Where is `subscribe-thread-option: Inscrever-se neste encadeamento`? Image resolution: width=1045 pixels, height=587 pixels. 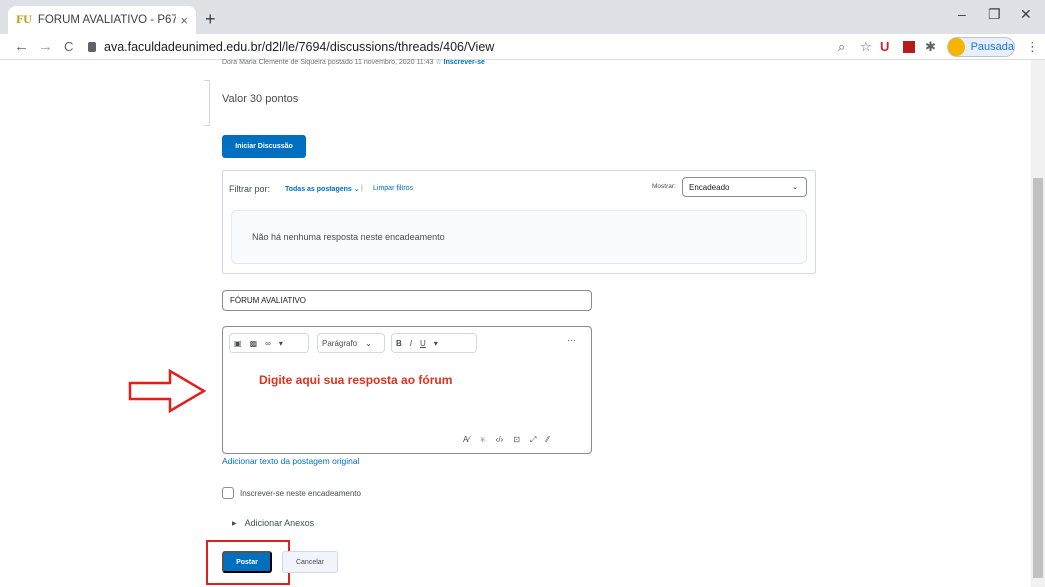 subscribe-thread-option: Inscrever-se neste encadeamento is located at coordinates (291, 493).